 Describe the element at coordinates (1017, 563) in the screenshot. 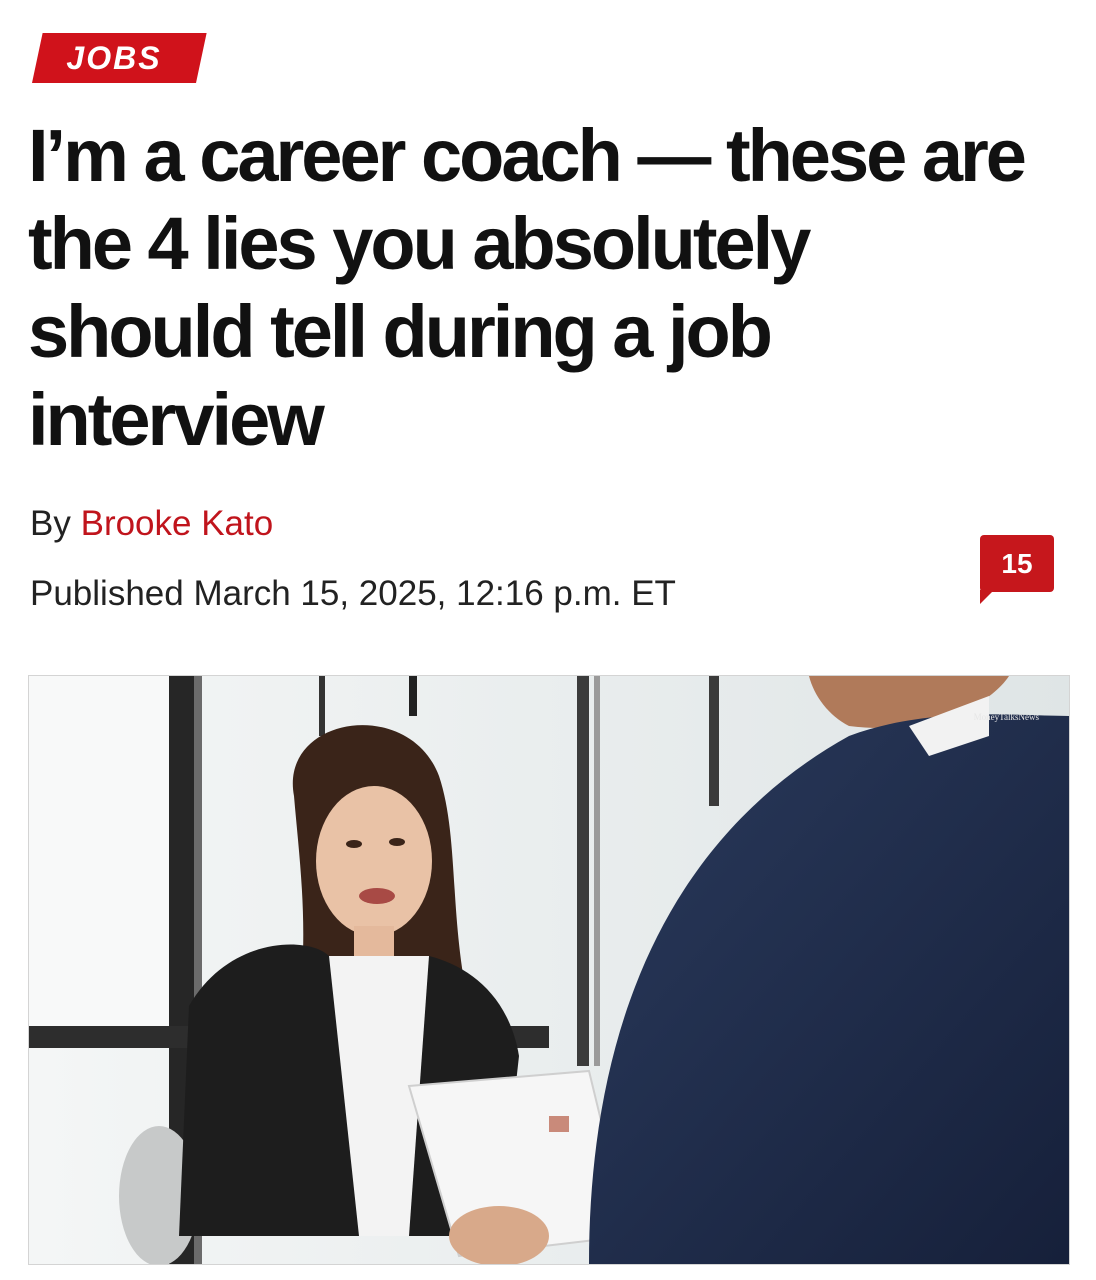

I see `comment-count: 15` at that location.